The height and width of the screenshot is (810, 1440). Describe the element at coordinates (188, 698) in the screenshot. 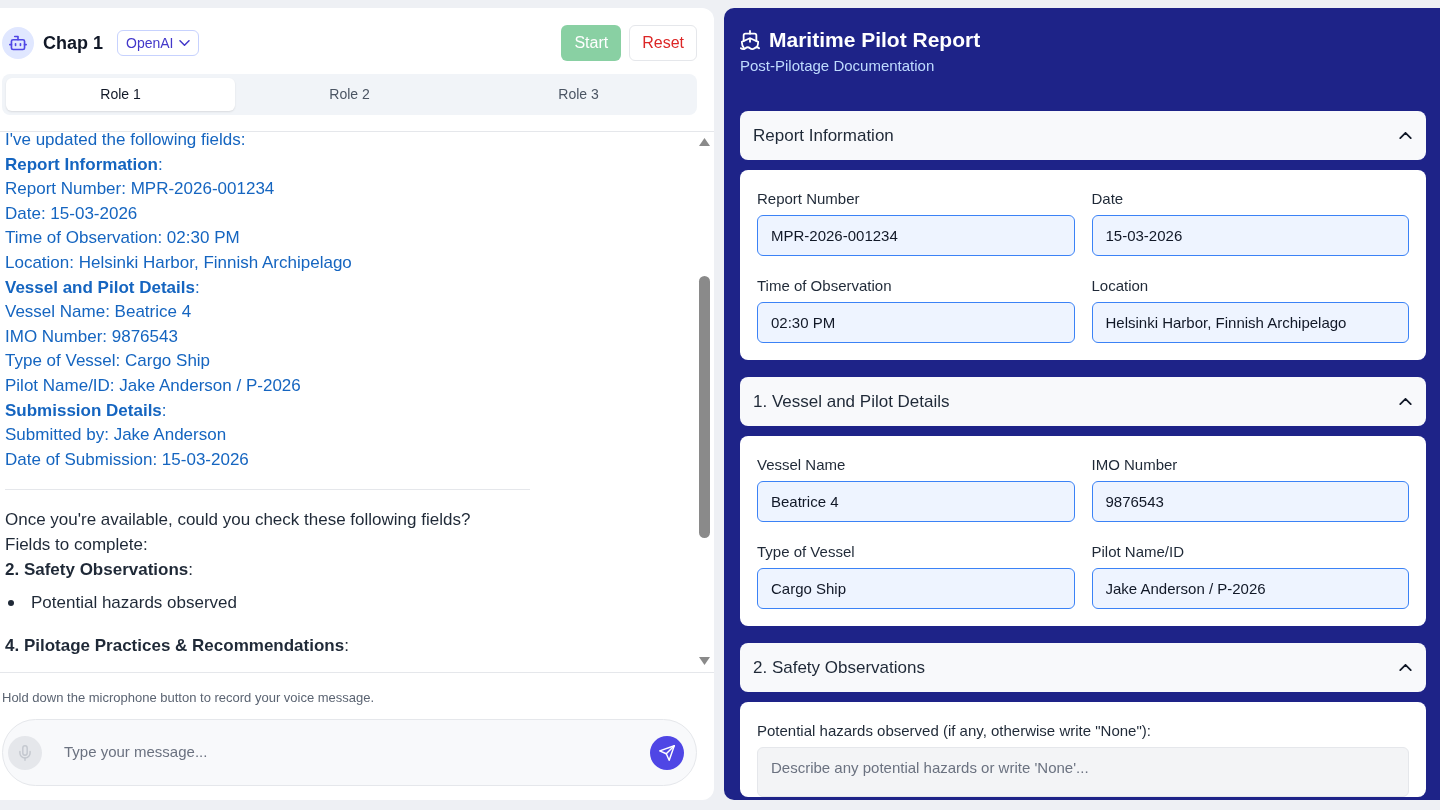

I see `voice-hint-text: Hold down the microphone button to record your voice message.` at that location.